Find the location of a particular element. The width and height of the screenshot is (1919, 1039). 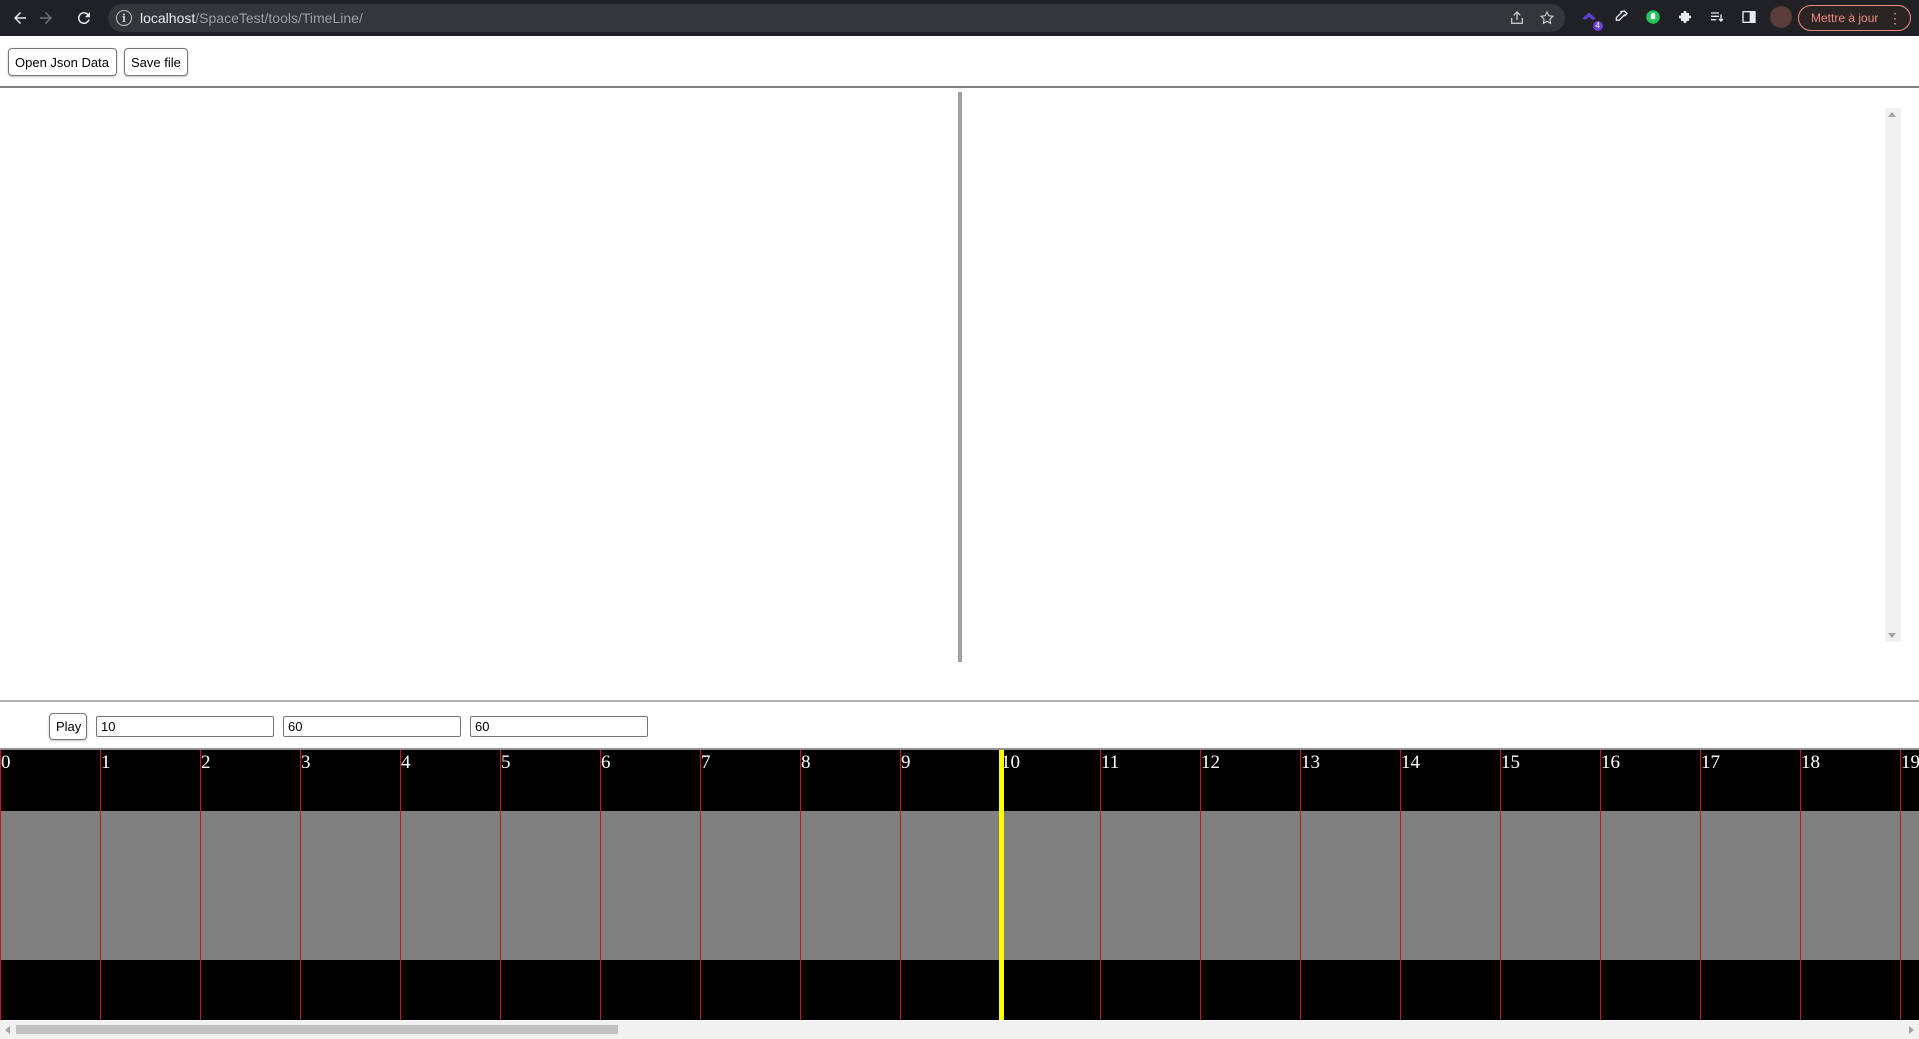

eyedropper-icon is located at coordinates (1621, 17).